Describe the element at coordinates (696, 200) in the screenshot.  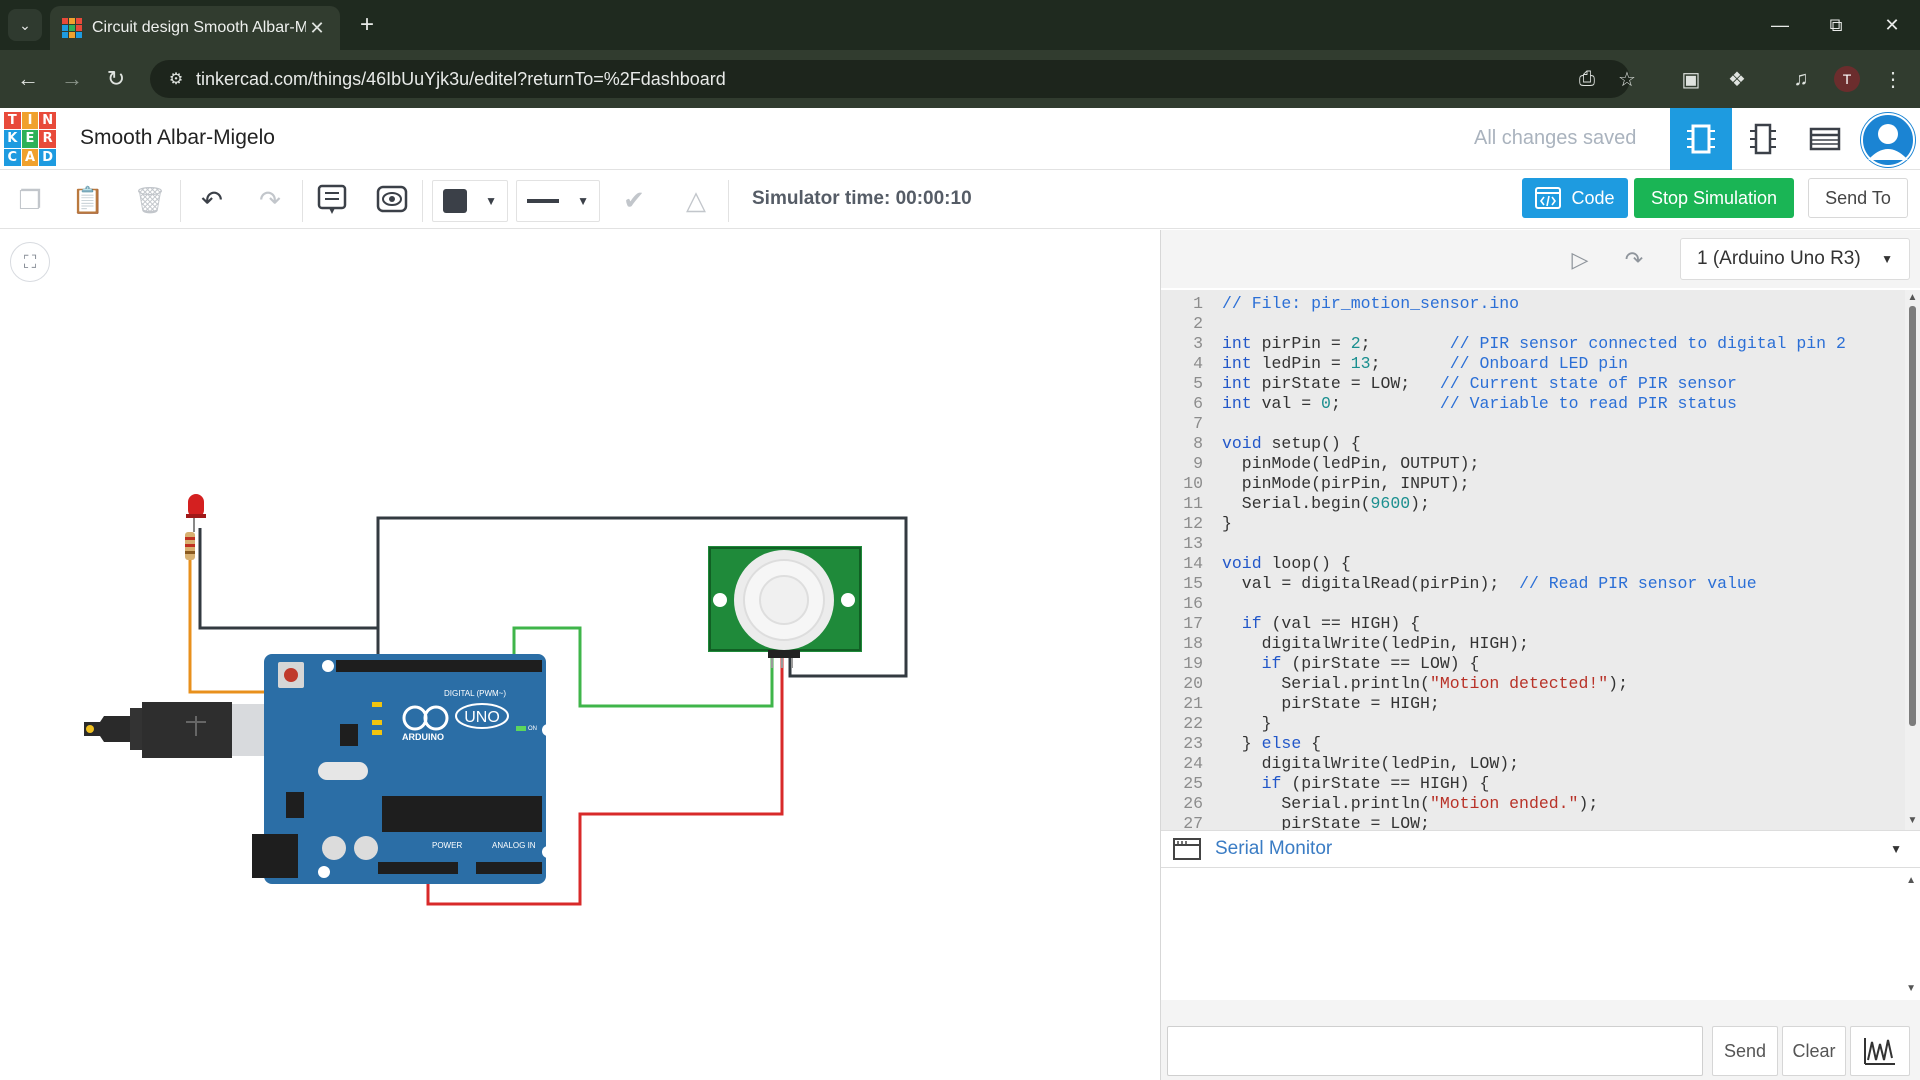
I see `flip-mirror-icon: △` at that location.